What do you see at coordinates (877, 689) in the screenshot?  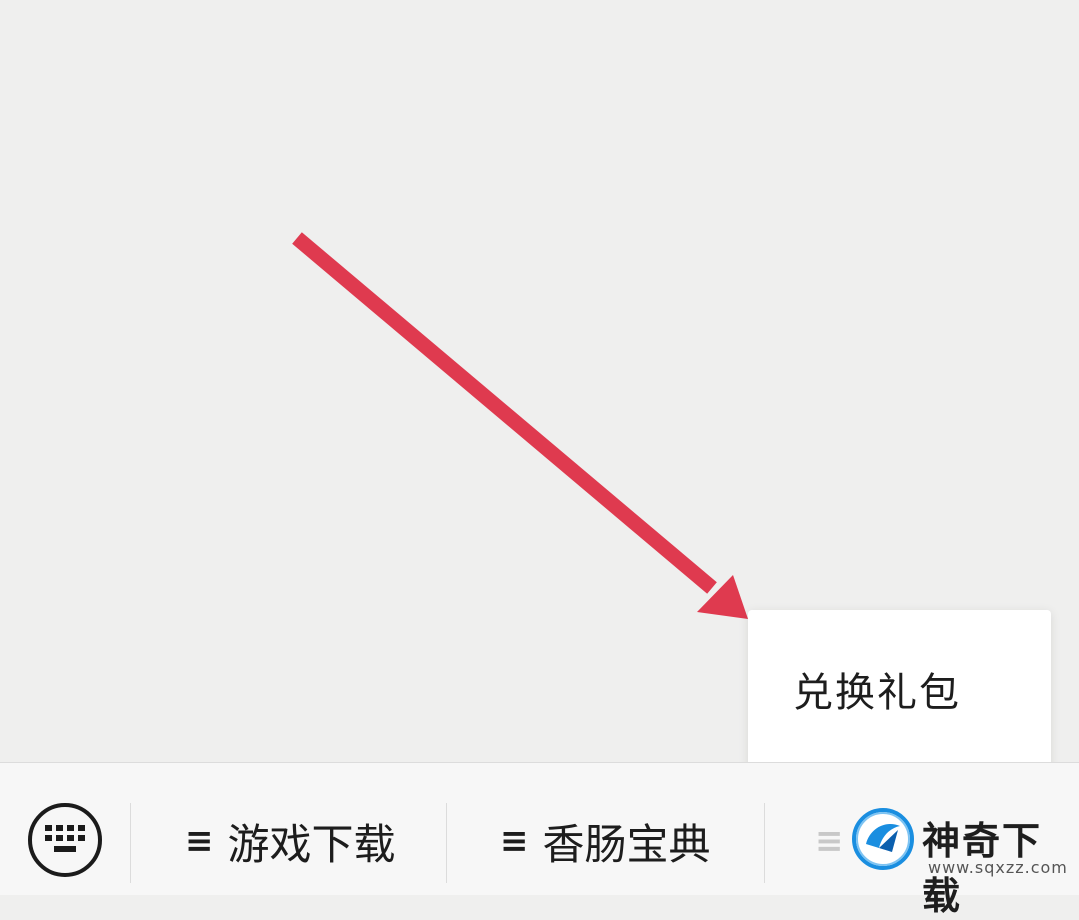 I see `redeem-gift-pack-item: 兑换礼包` at bounding box center [877, 689].